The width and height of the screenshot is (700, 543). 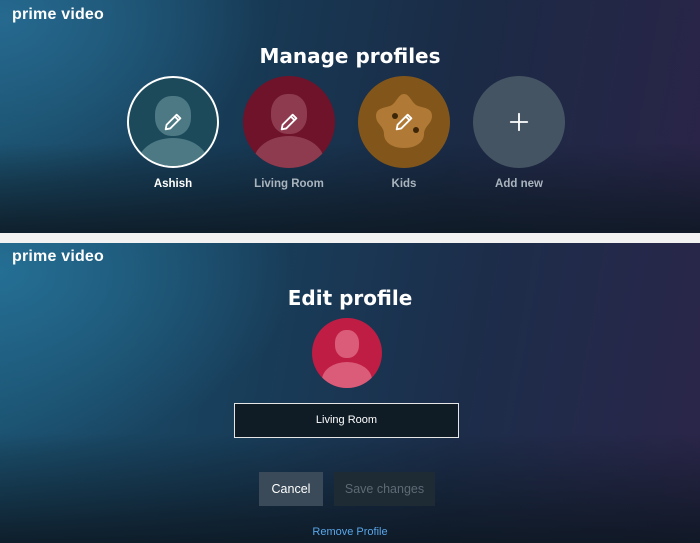 What do you see at coordinates (347, 344) in the screenshot?
I see `adult-avatar-icon` at bounding box center [347, 344].